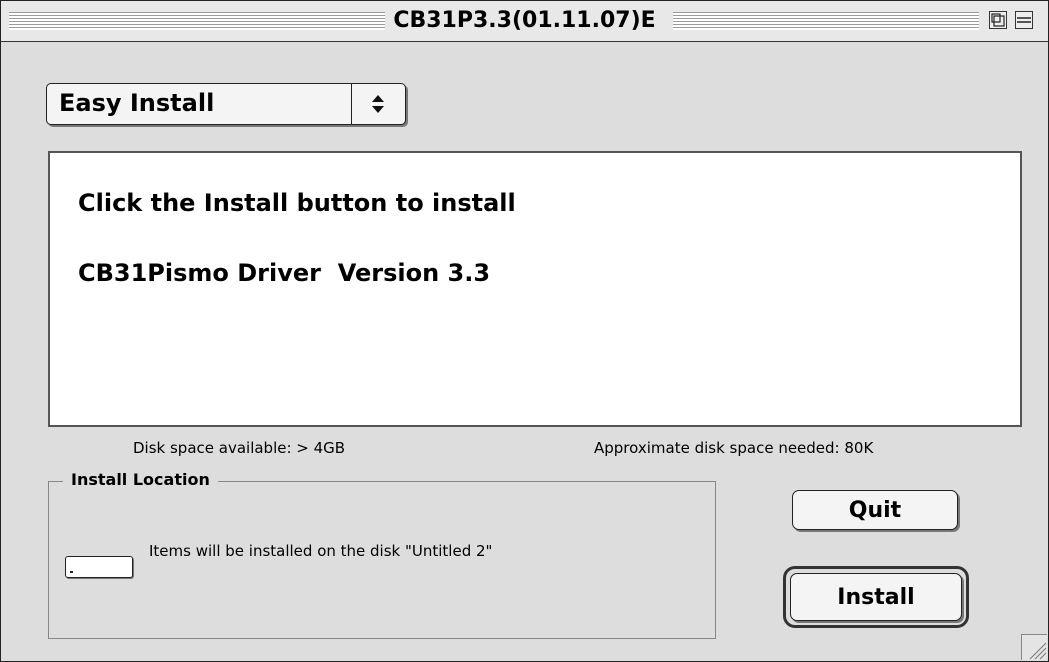 This screenshot has width=1049, height=662. Describe the element at coordinates (99, 567) in the screenshot. I see `disk-icon` at that location.